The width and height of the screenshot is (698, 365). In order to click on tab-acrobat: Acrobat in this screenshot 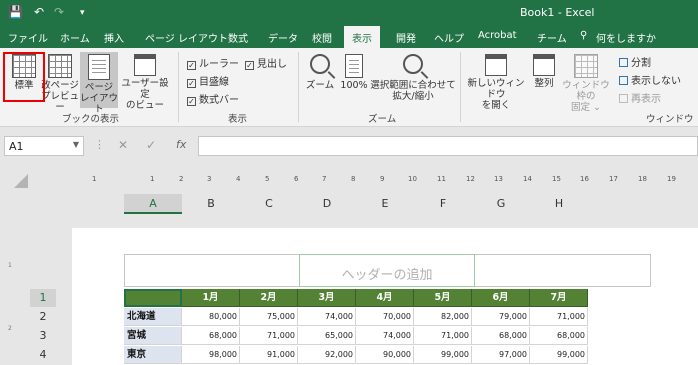, I will do `click(497, 35)`.